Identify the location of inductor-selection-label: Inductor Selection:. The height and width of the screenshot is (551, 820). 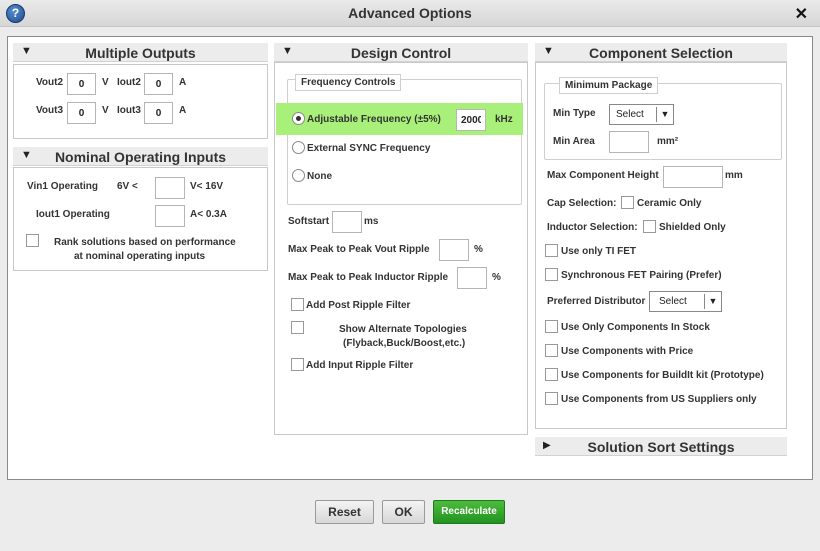
(592, 227).